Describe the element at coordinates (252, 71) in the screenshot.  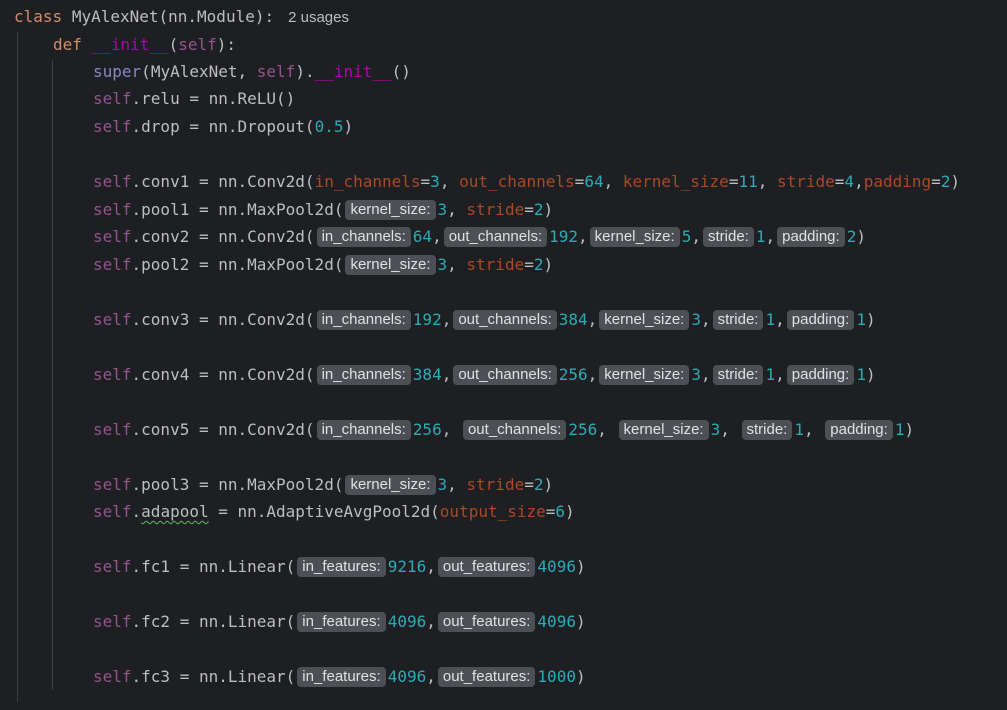
I see `code-line-super: super(MyAlexNet, self).__init__()` at that location.